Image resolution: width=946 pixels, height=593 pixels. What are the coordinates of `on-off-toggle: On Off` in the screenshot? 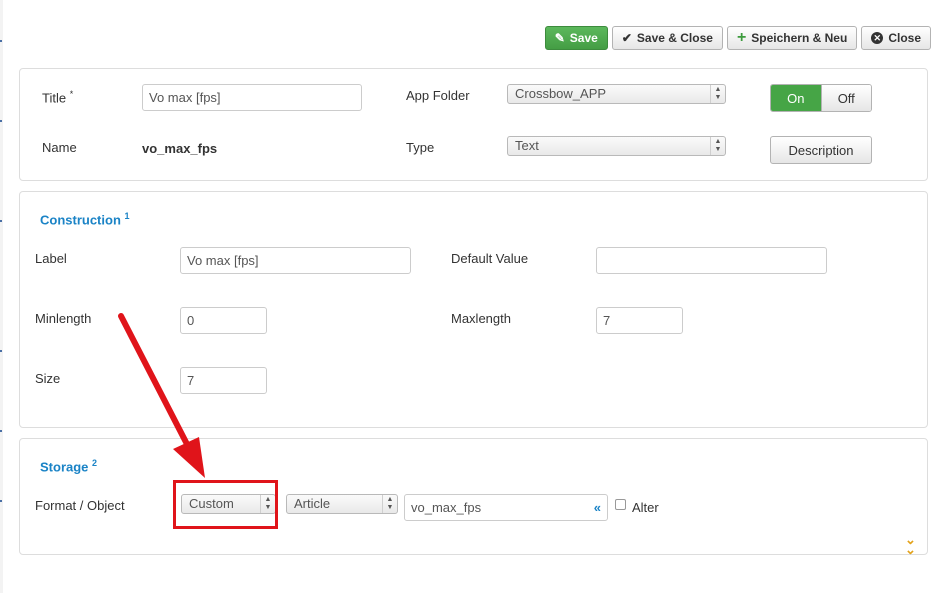 It's located at (821, 98).